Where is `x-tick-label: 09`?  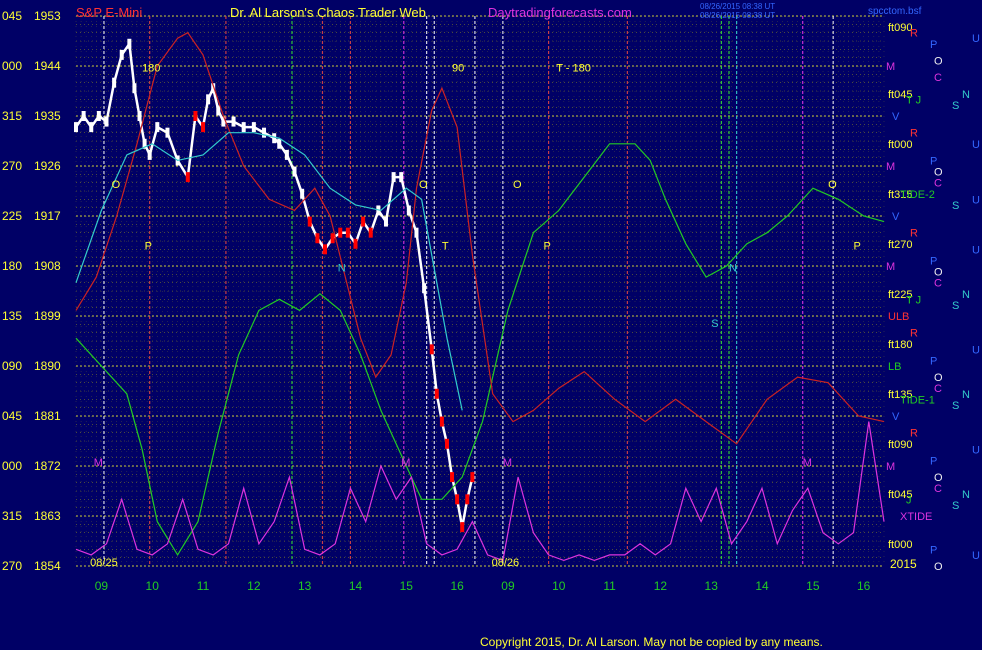 x-tick-label: 09 is located at coordinates (508, 586).